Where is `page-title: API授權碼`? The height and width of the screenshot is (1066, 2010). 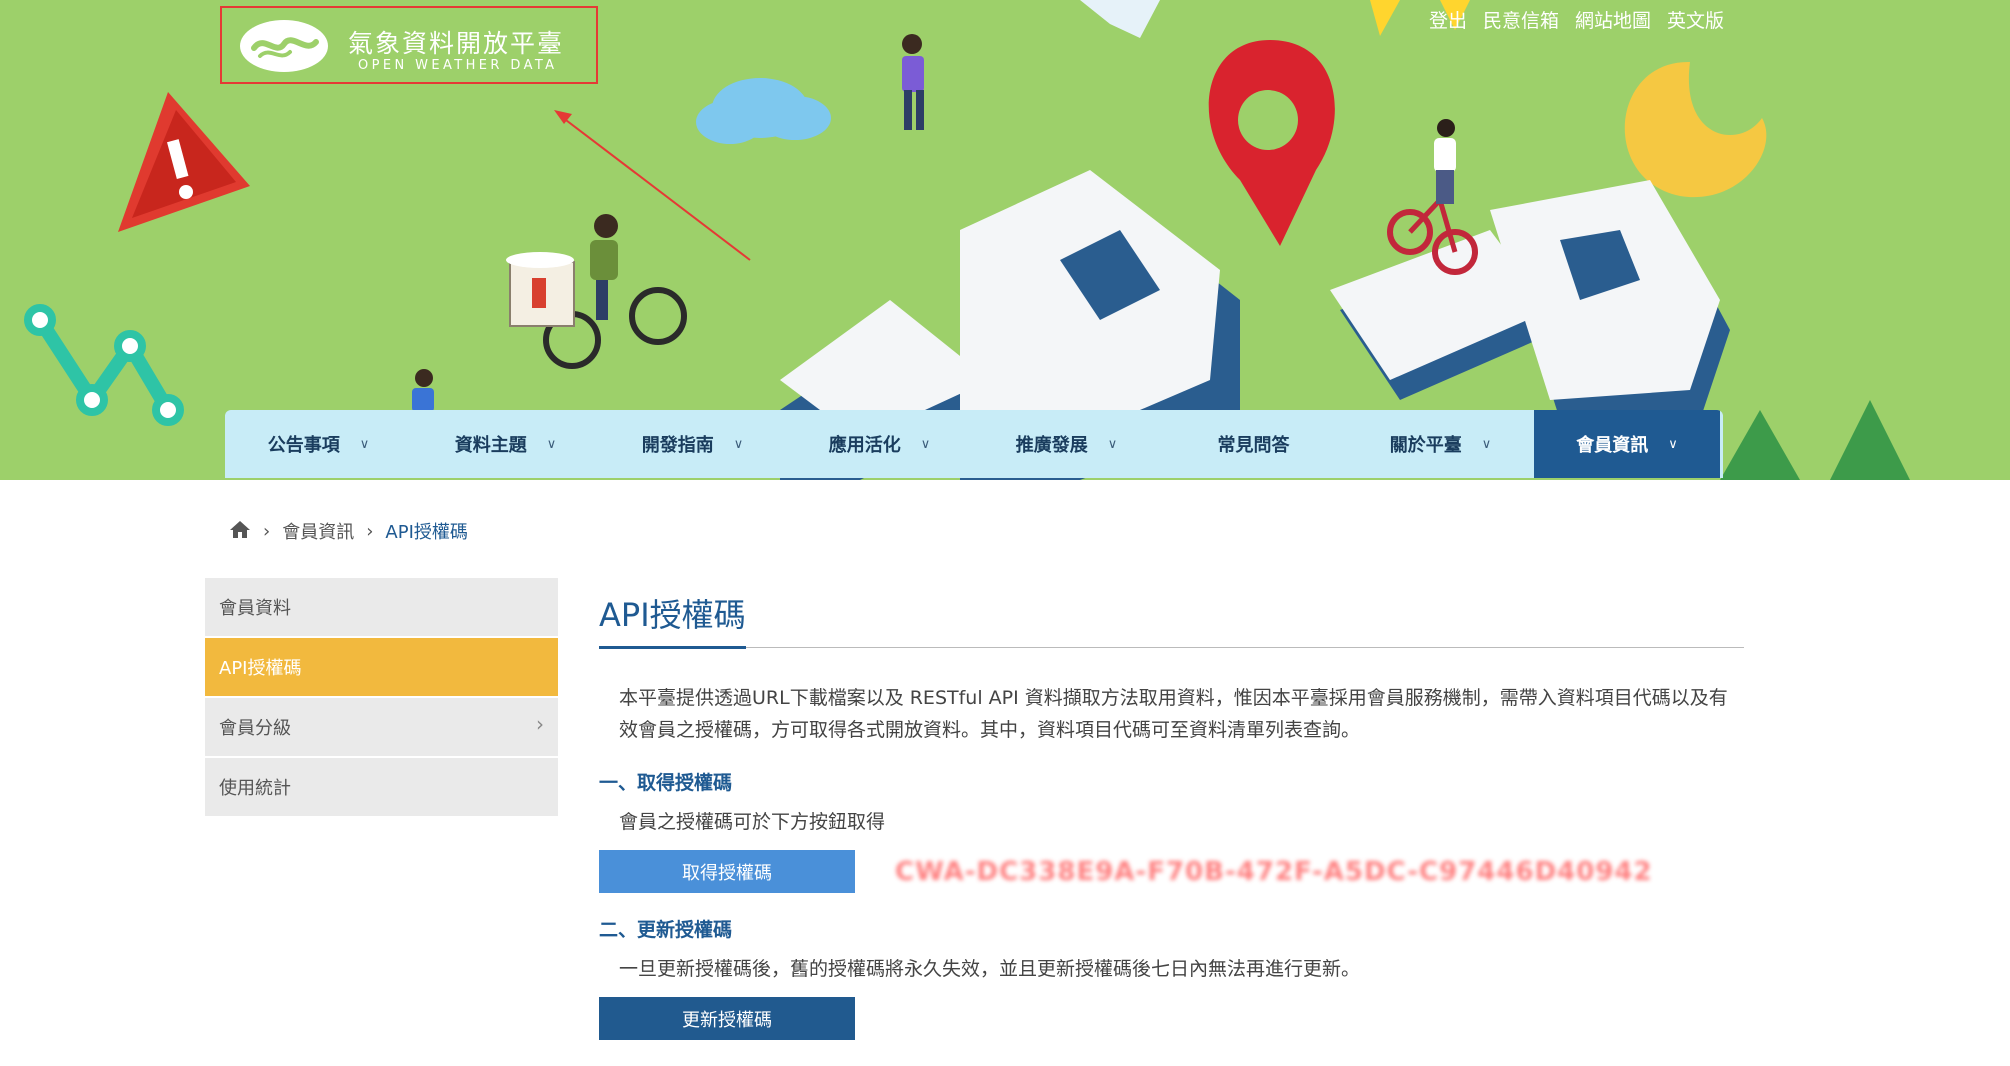
page-title: API授權碼 is located at coordinates (672, 619).